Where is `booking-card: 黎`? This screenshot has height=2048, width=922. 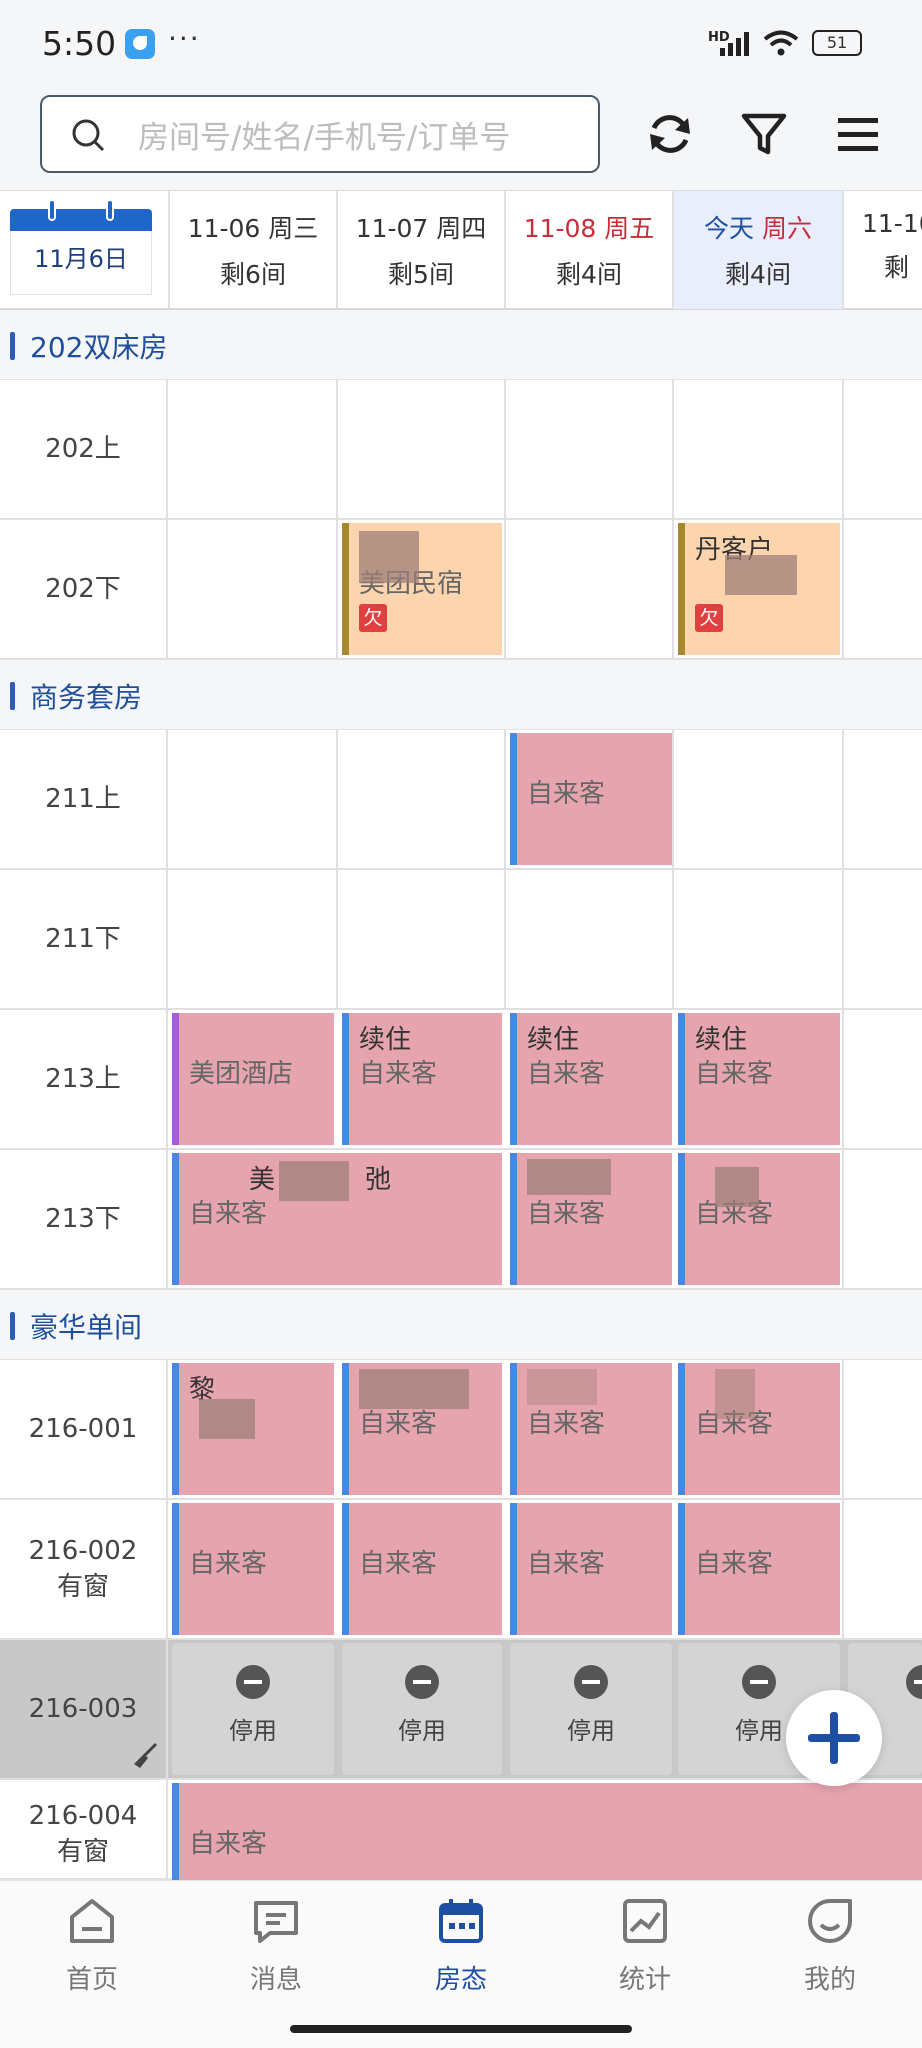
booking-card: 黎 is located at coordinates (253, 1429).